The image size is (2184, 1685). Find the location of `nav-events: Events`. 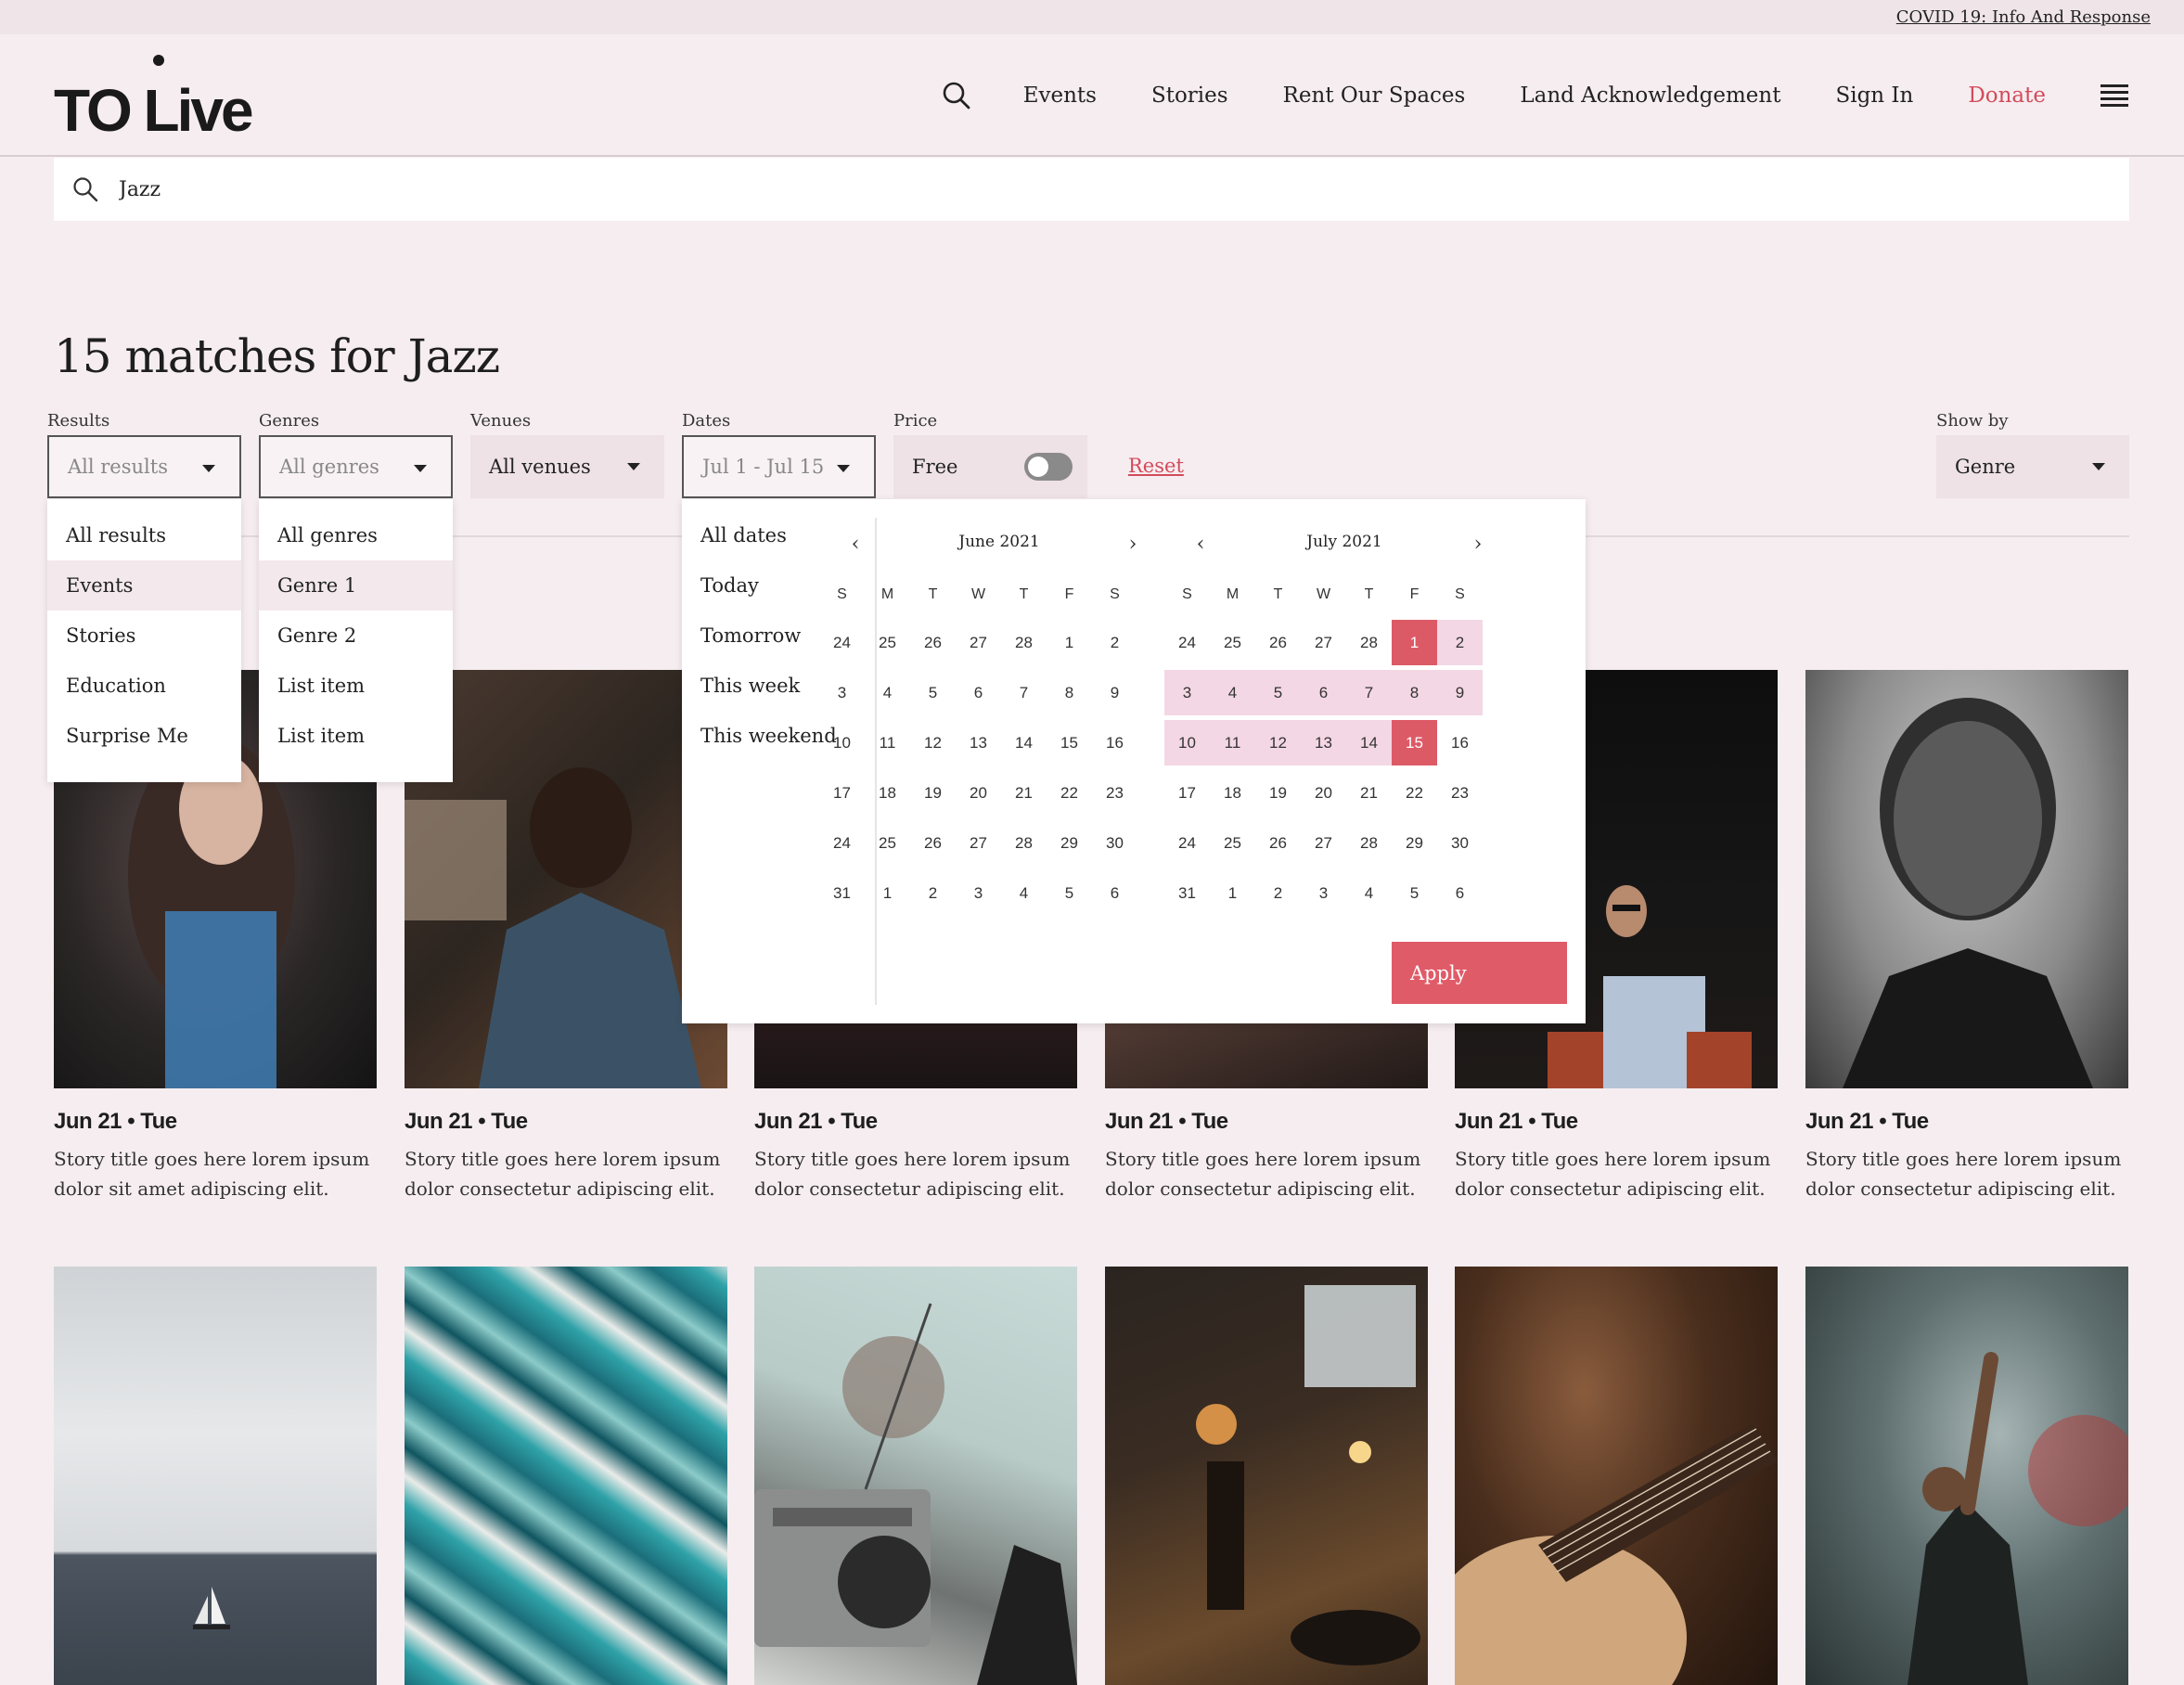

nav-events: Events is located at coordinates (1060, 96).